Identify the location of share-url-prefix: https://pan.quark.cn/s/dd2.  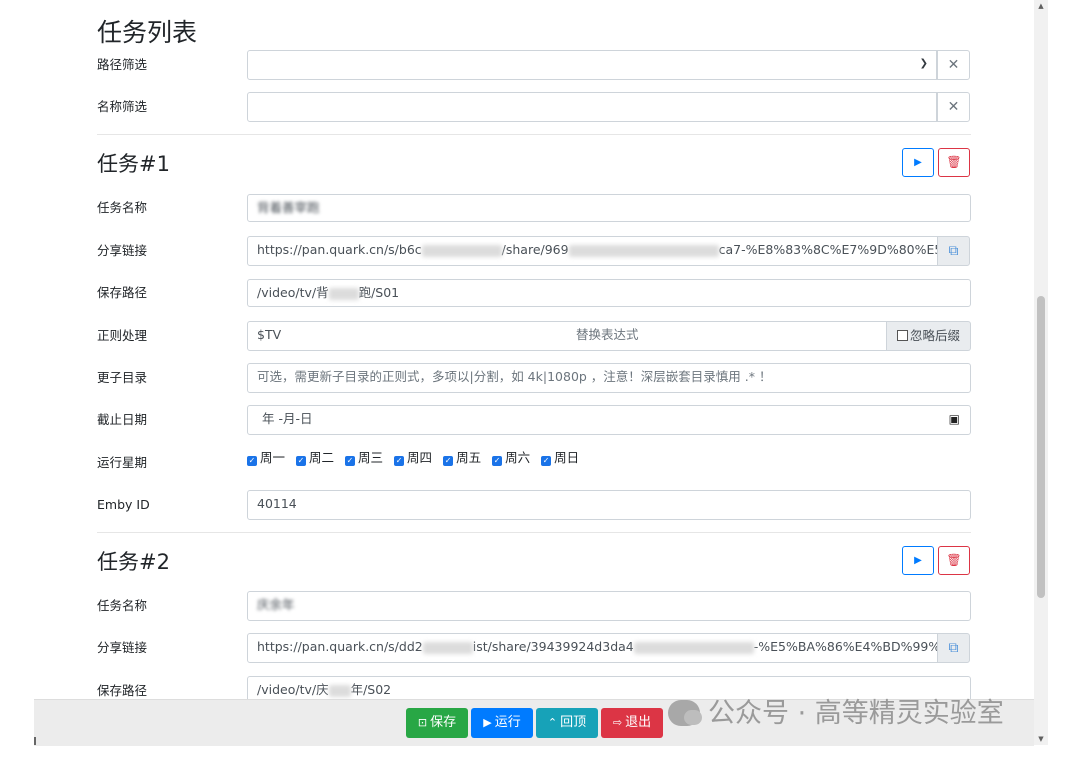
(340, 646).